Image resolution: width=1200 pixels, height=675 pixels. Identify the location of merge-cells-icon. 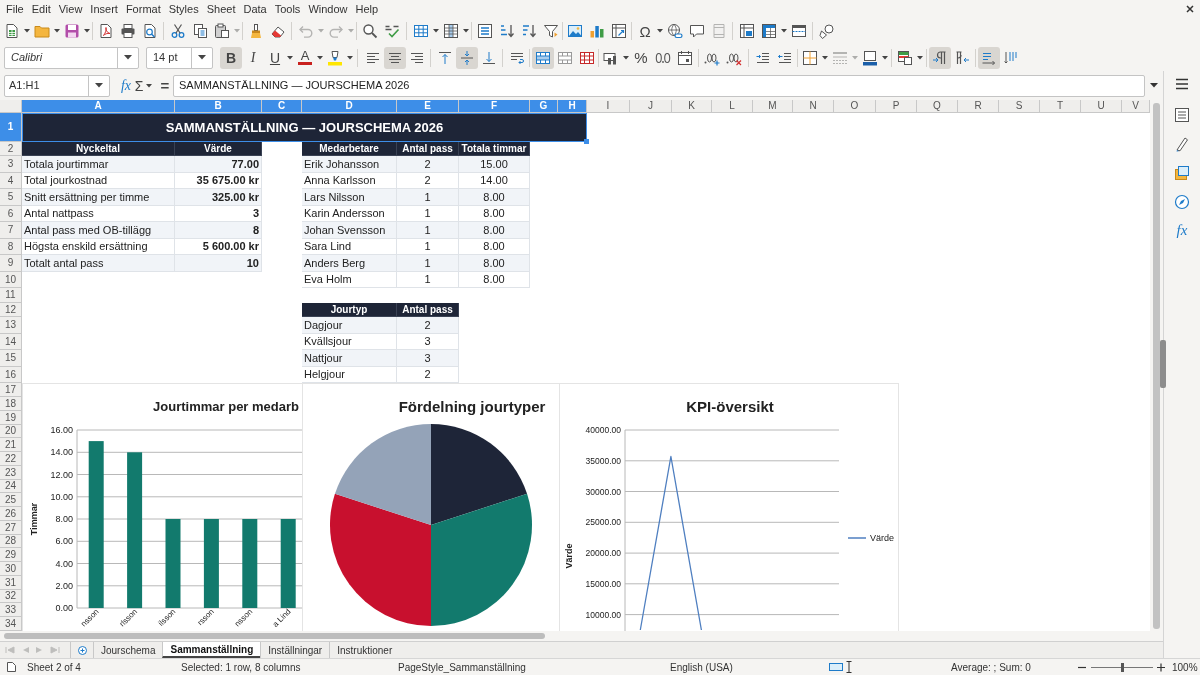
(565, 57).